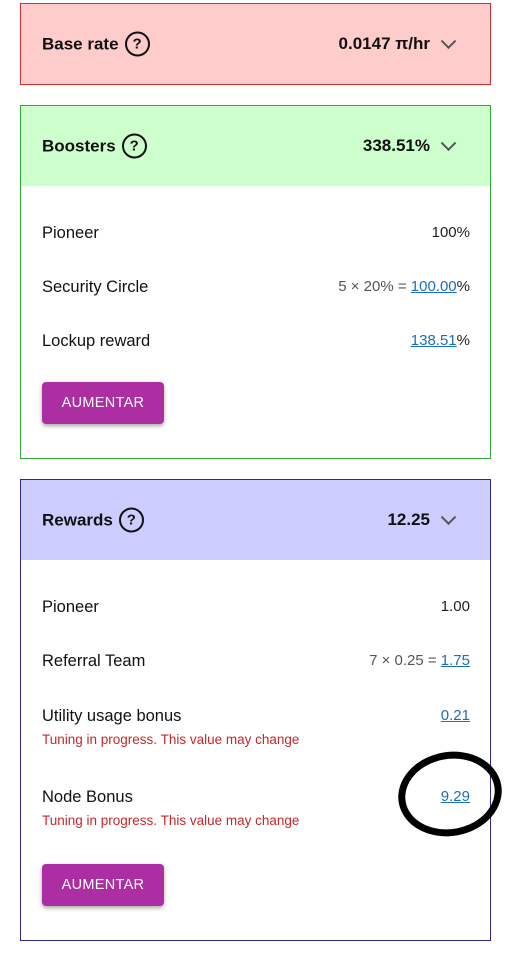  What do you see at coordinates (450, 232) in the screenshot?
I see `booster-value: 100%` at bounding box center [450, 232].